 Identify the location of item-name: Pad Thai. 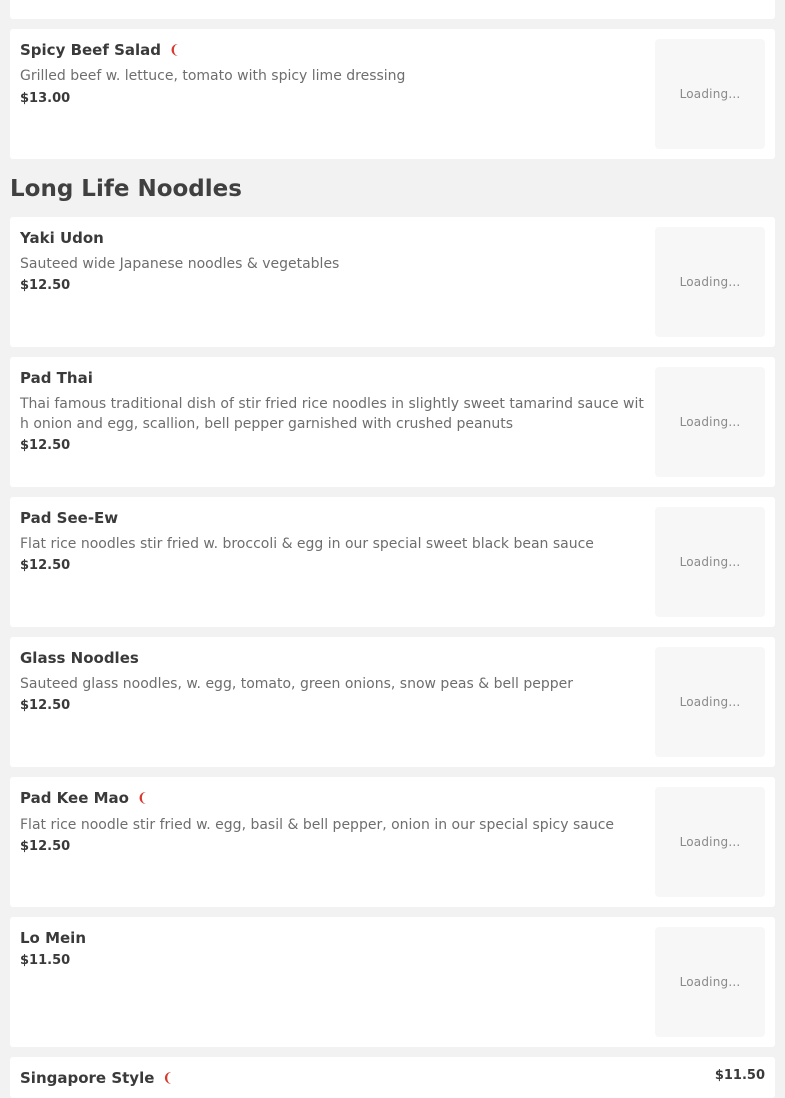
(56, 378).